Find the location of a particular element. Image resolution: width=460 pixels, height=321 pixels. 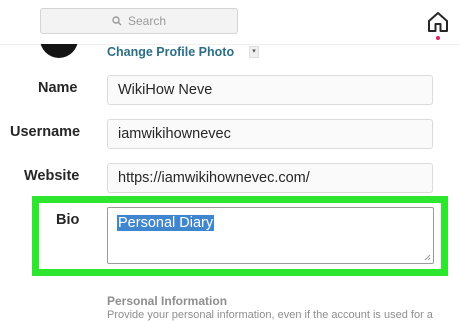

home-icon is located at coordinates (438, 22).